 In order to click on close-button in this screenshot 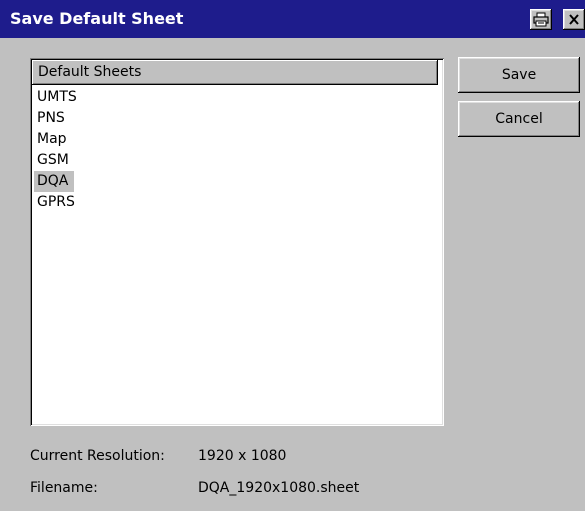, I will do `click(574, 19)`.